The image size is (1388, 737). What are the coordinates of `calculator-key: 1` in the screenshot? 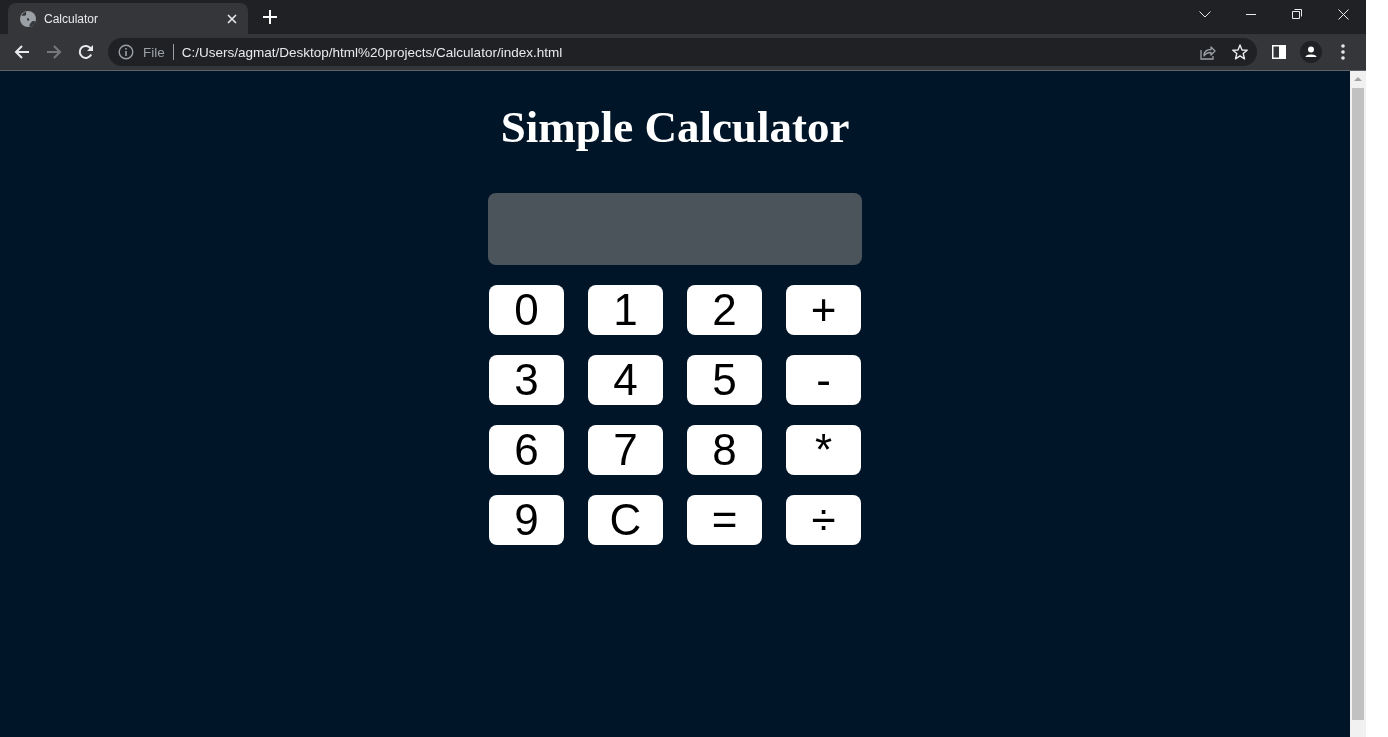 It's located at (625, 310).